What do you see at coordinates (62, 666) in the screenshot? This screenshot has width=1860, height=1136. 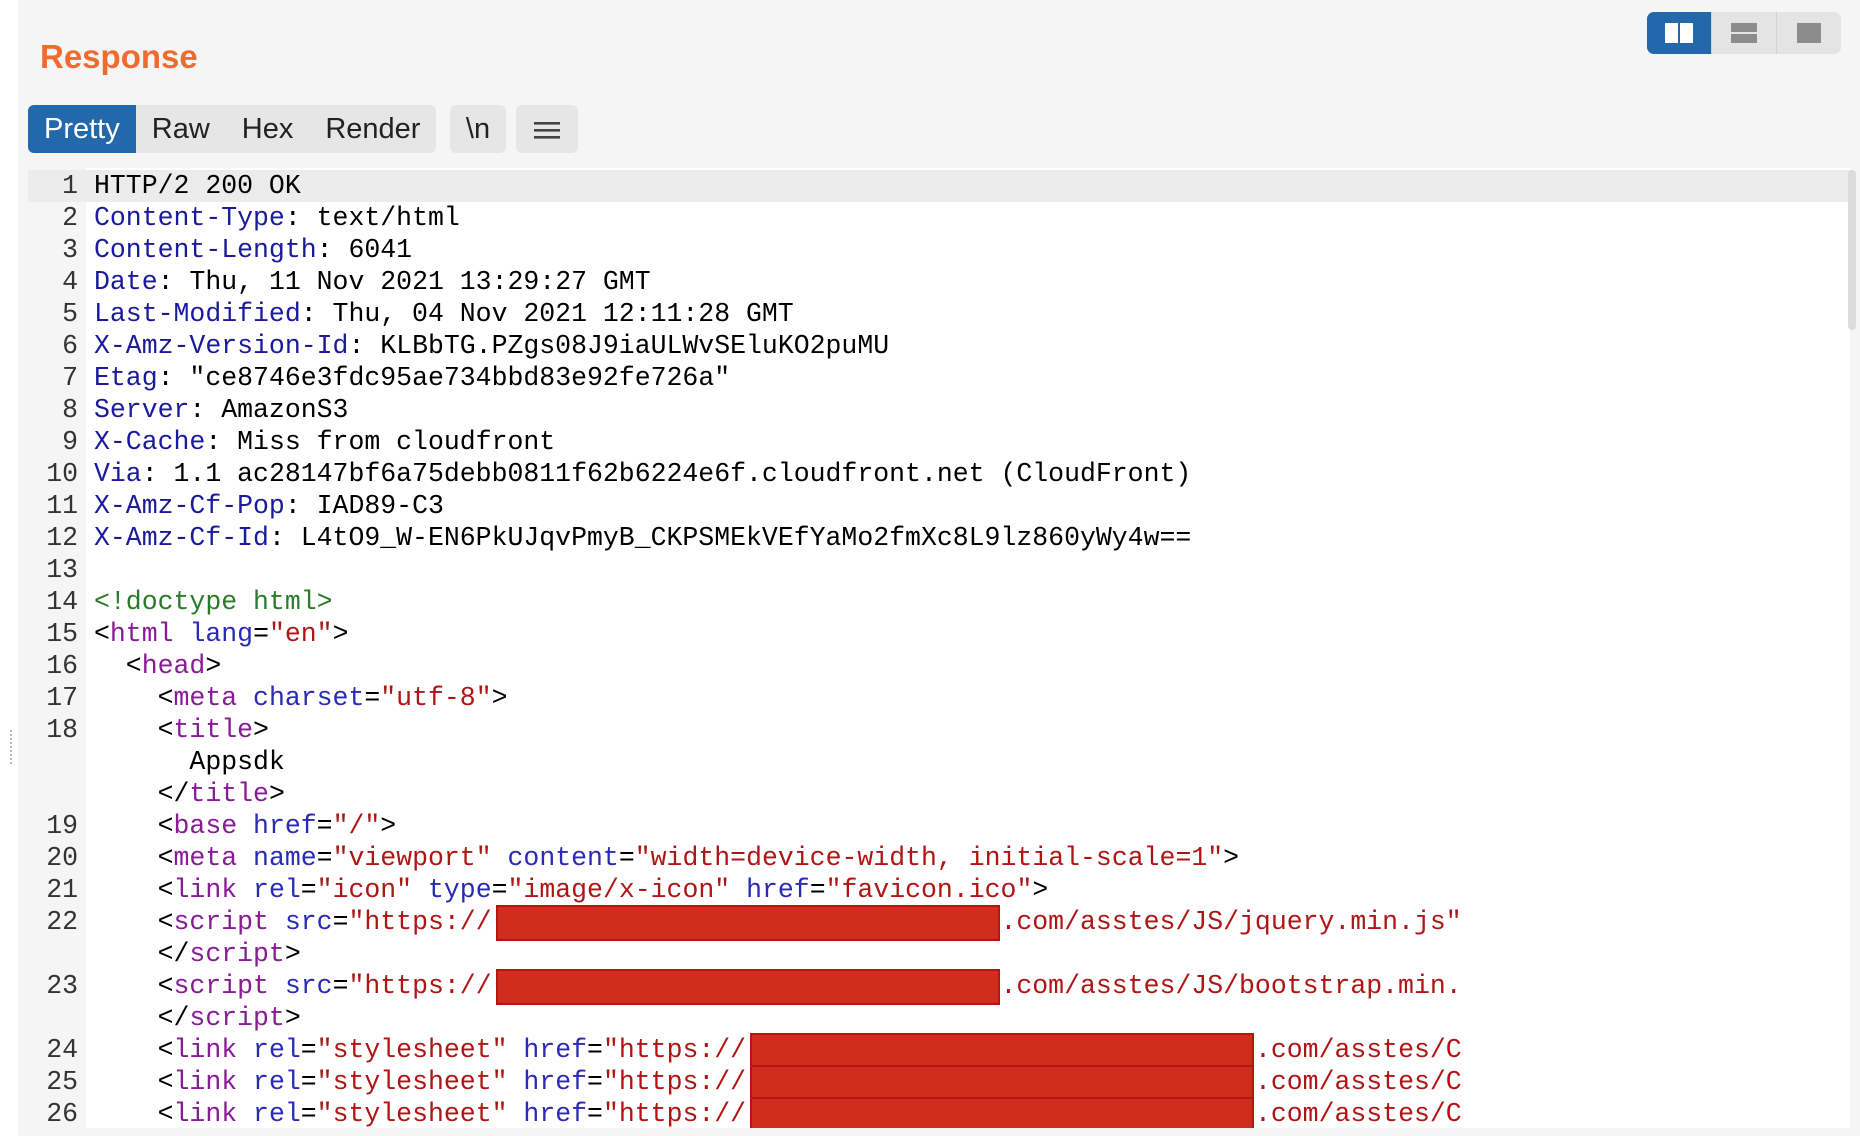 I see `line-number: 16` at bounding box center [62, 666].